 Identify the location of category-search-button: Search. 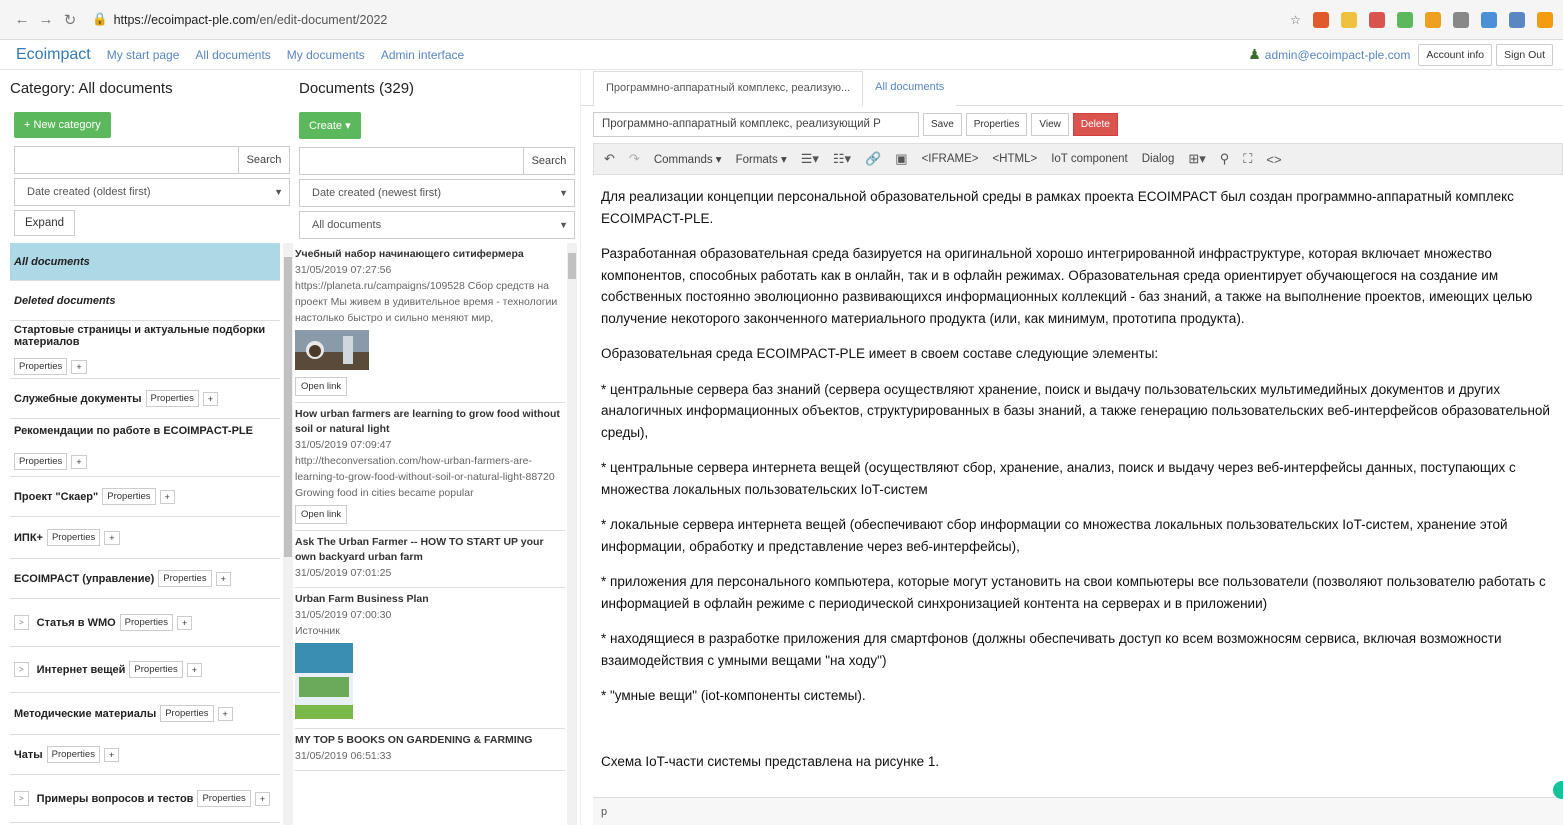
(264, 160).